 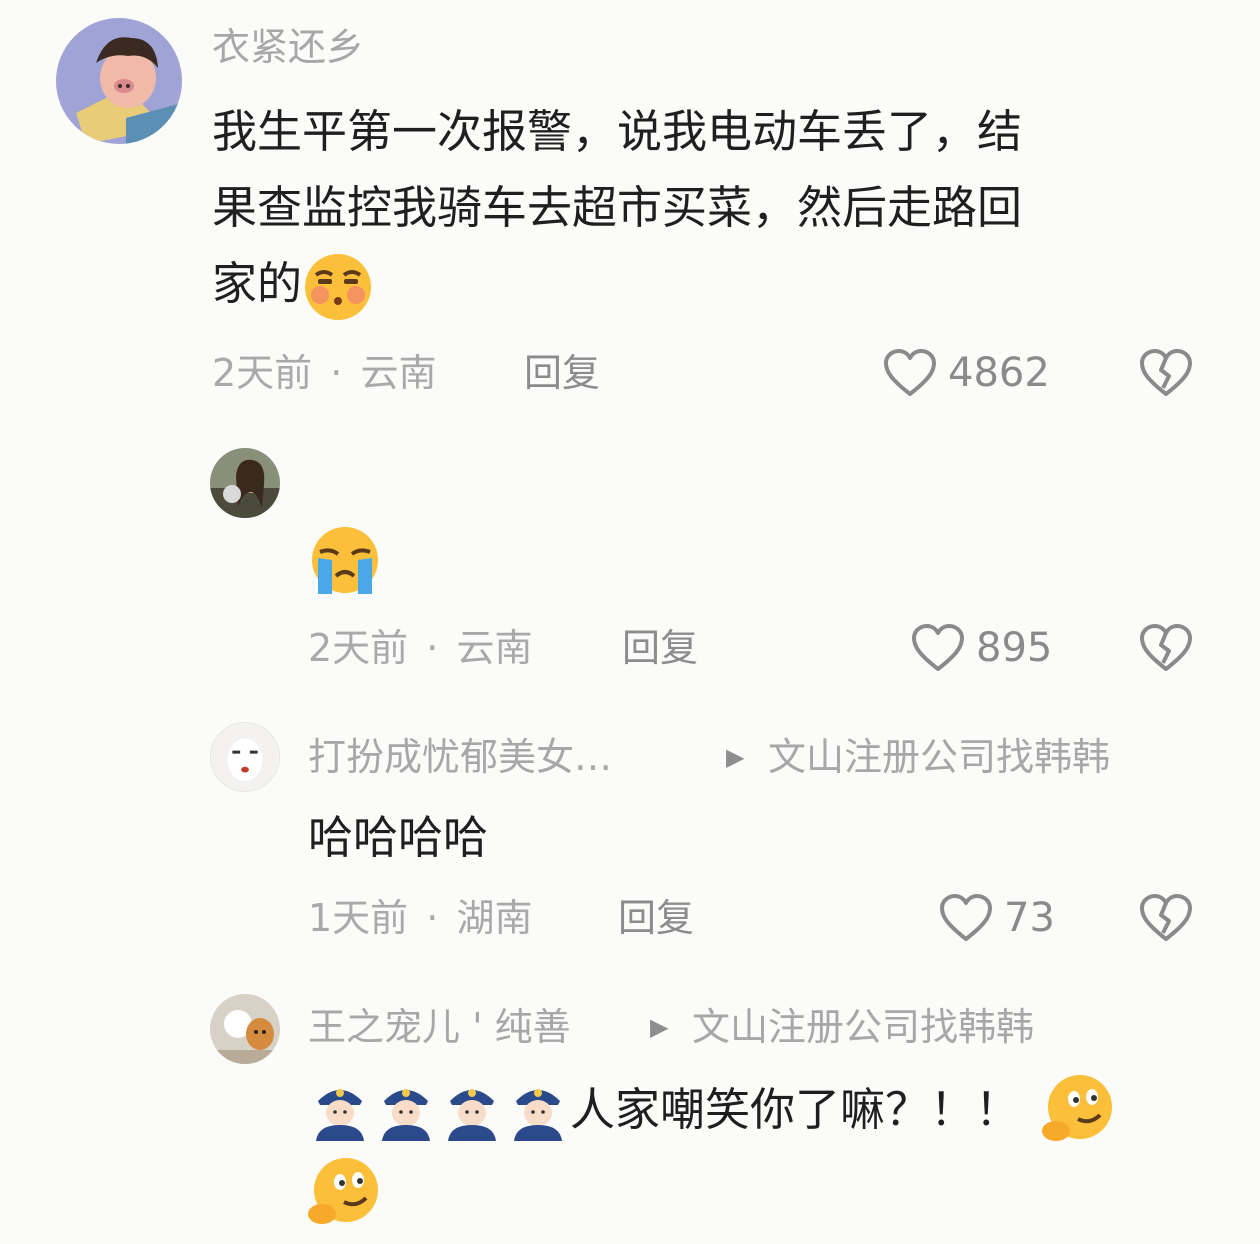 I want to click on comment-username: 衣紧还乡, so click(x=288, y=47).